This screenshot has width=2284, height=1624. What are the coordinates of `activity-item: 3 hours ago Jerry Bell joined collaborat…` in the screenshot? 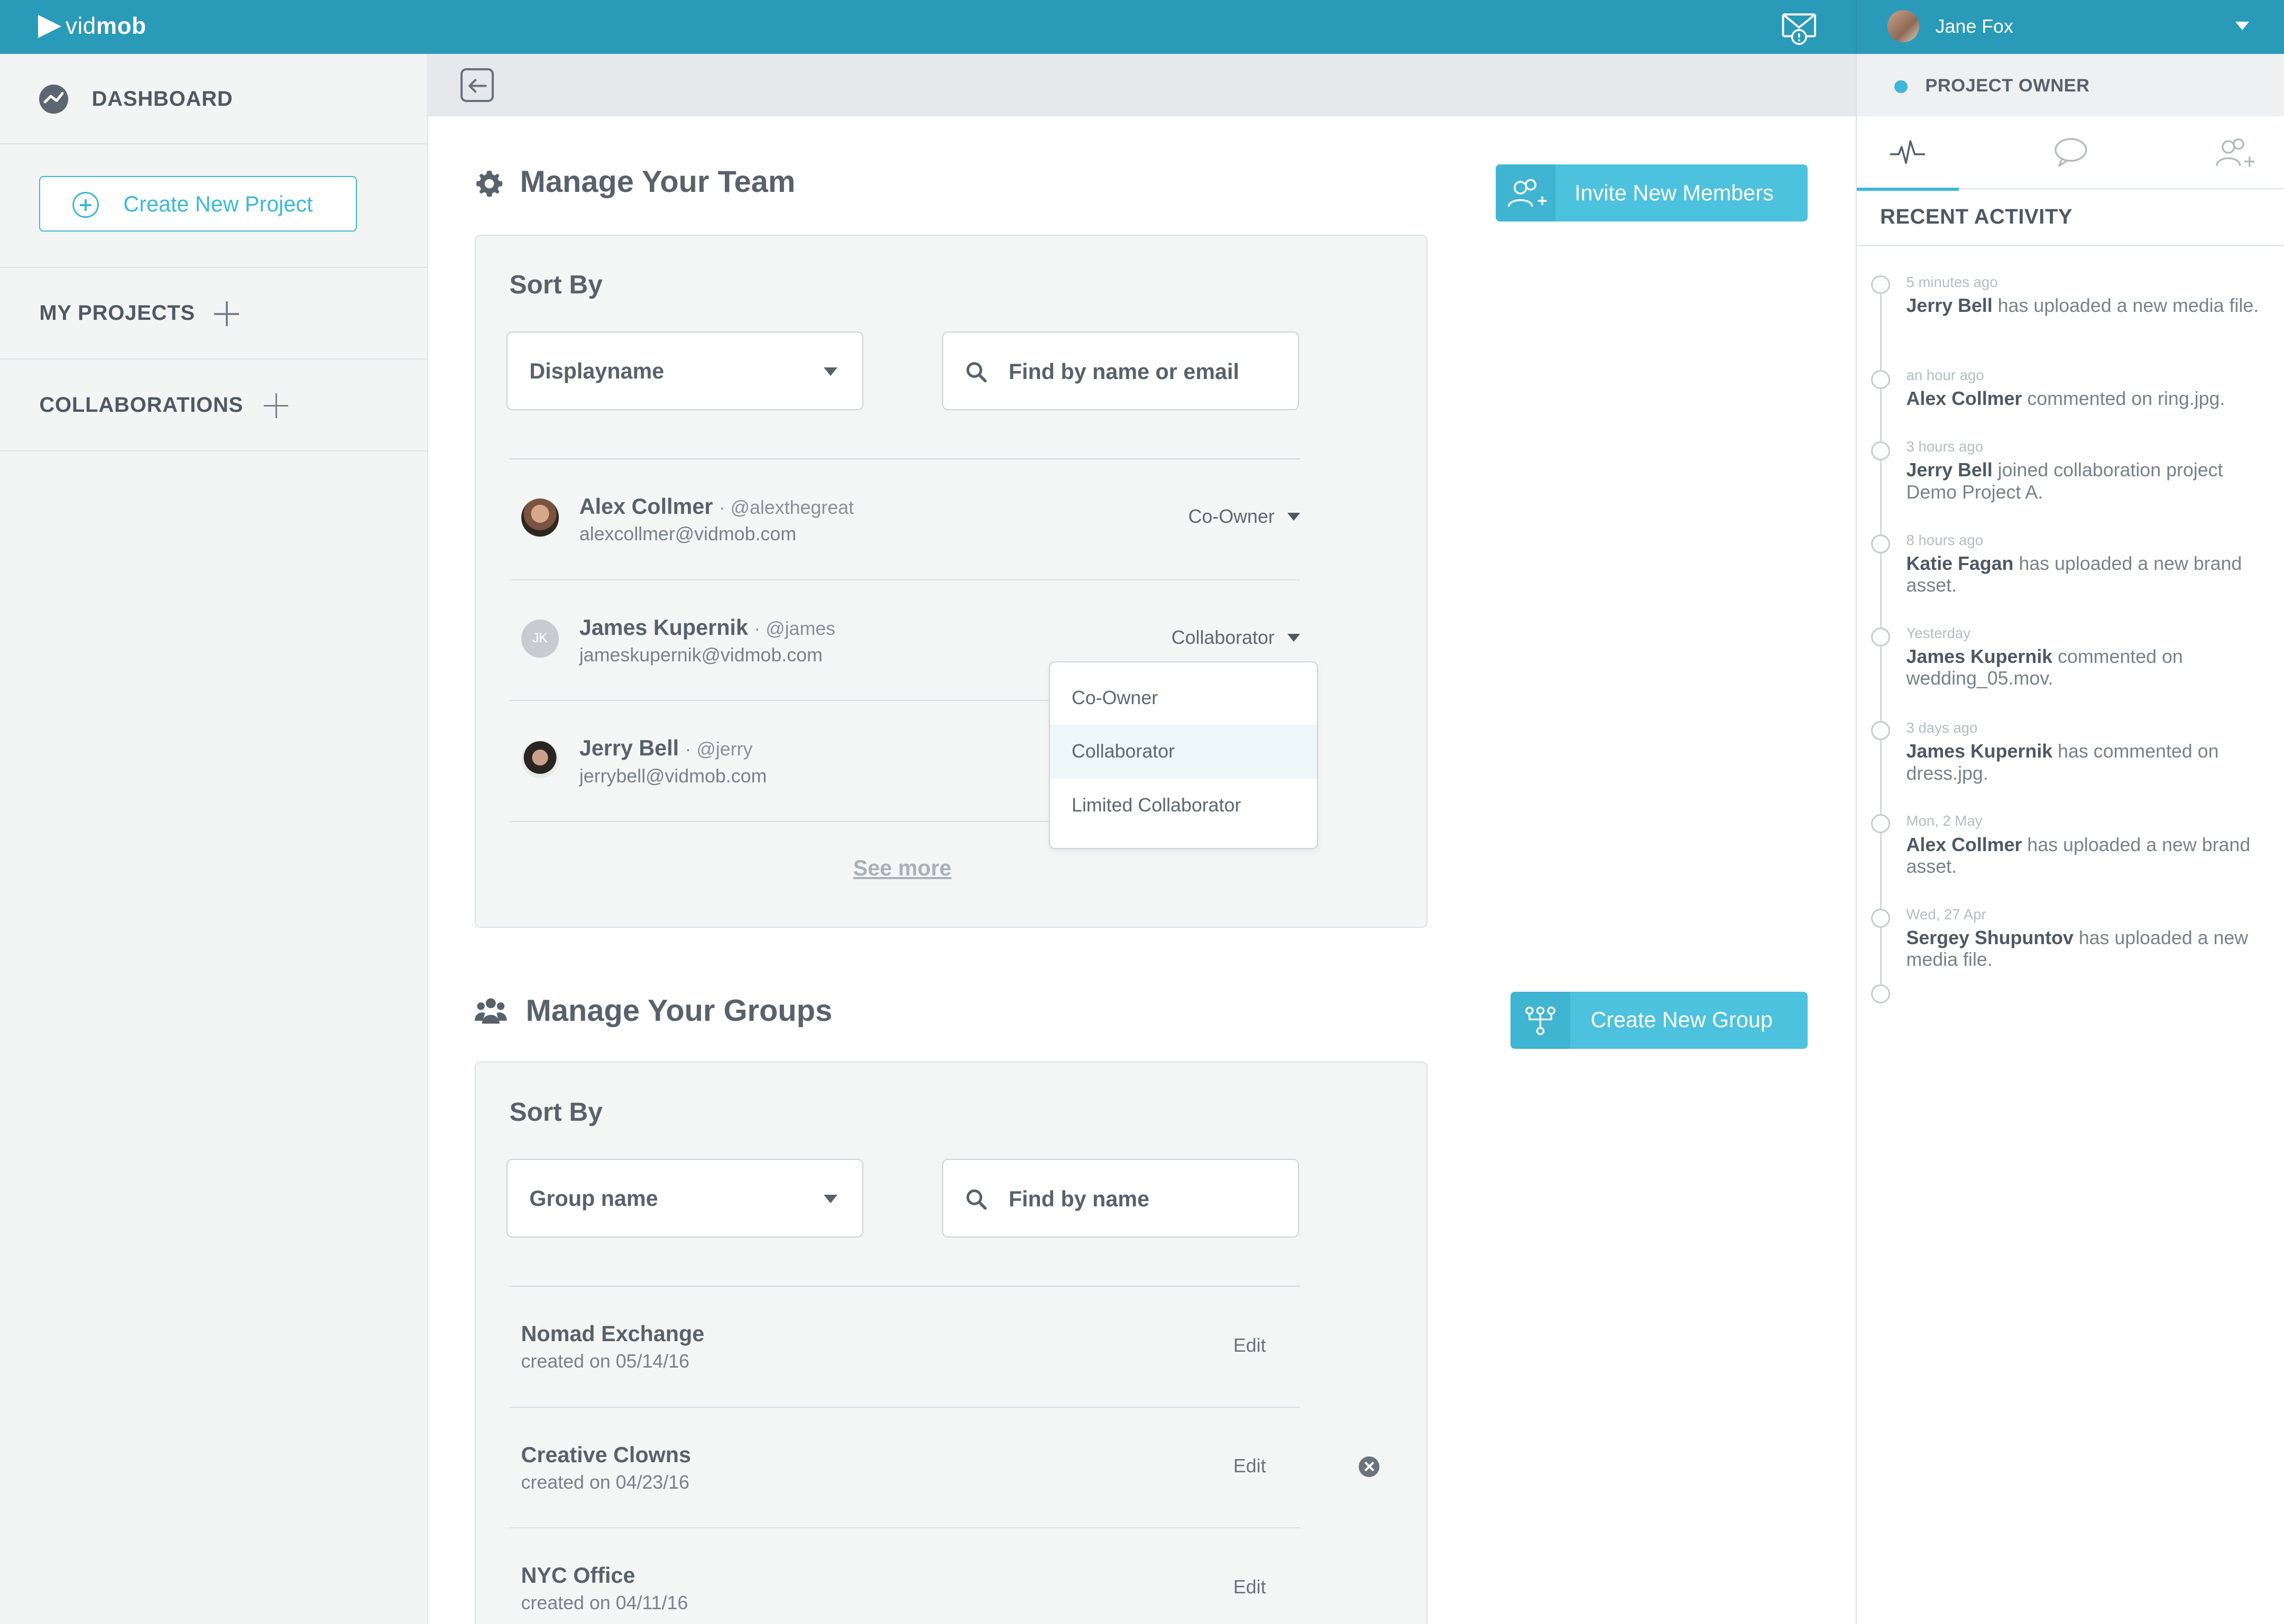 It's located at (2085, 470).